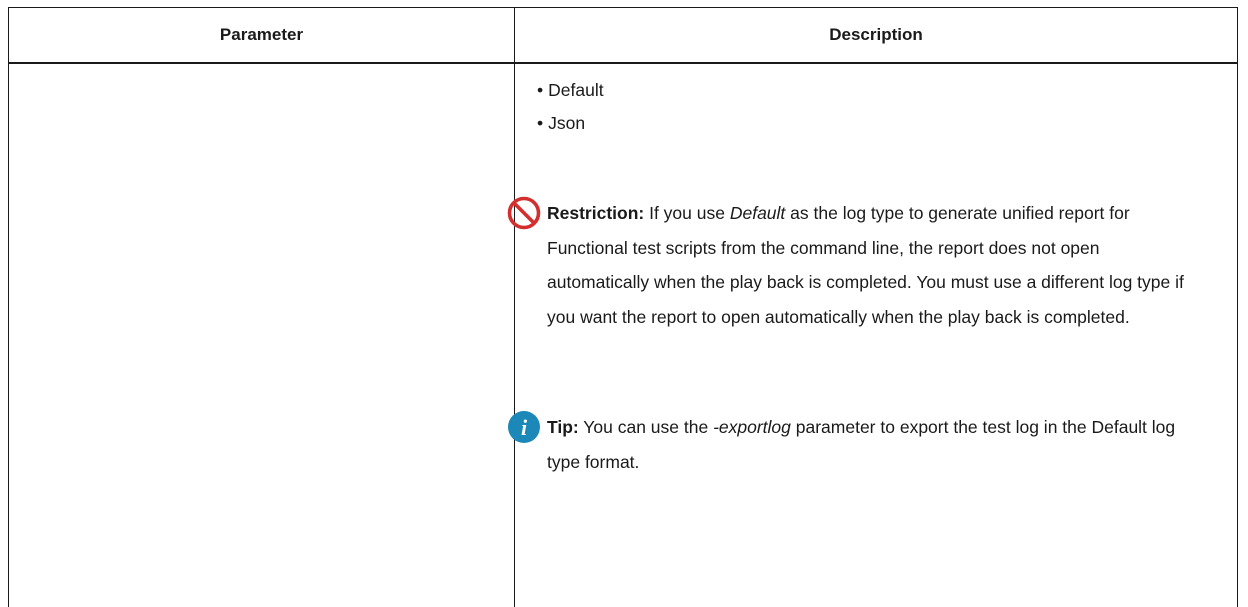 The width and height of the screenshot is (1248, 607). I want to click on svg-text: i, so click(524, 427).